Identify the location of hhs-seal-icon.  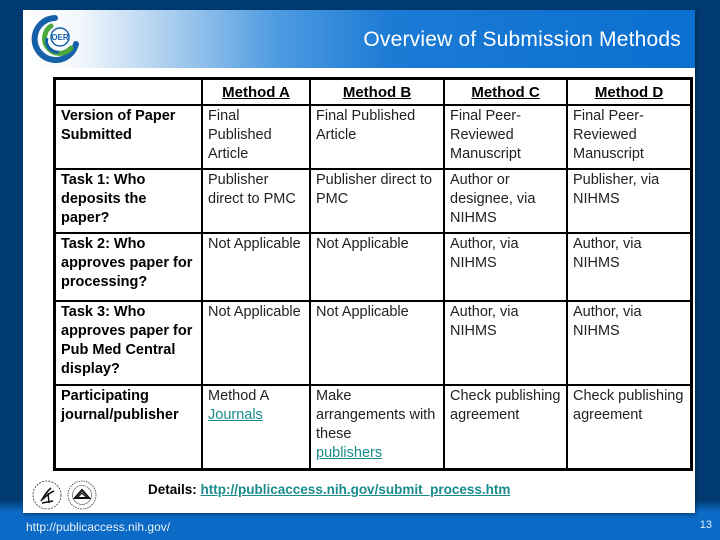
(47, 495).